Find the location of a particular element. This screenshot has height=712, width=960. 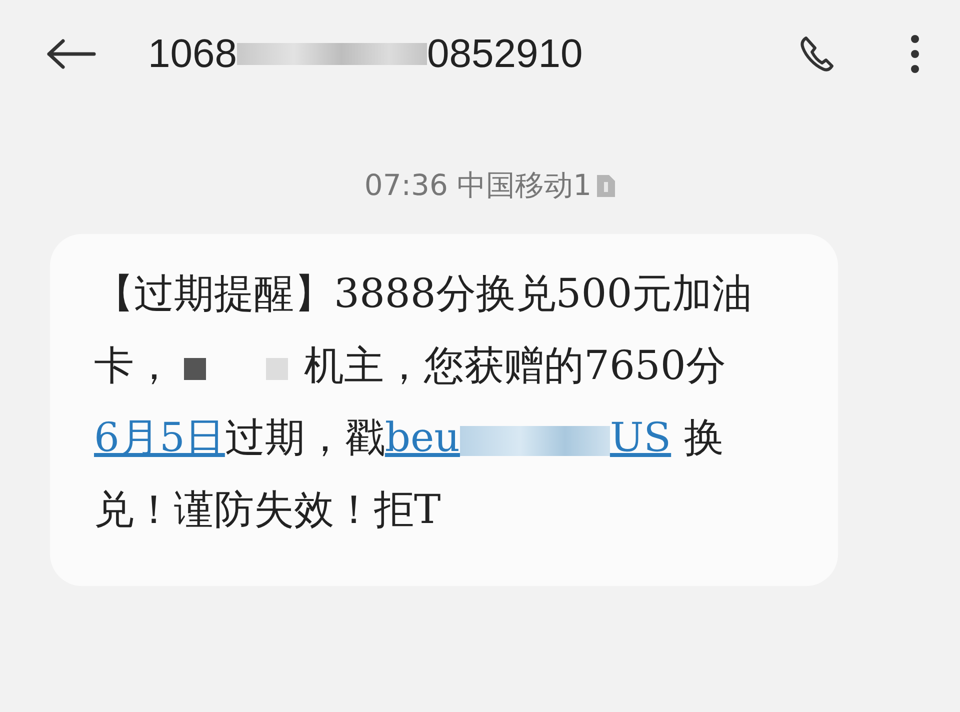

message-time: 07:36 中国移动1 is located at coordinates (478, 185).